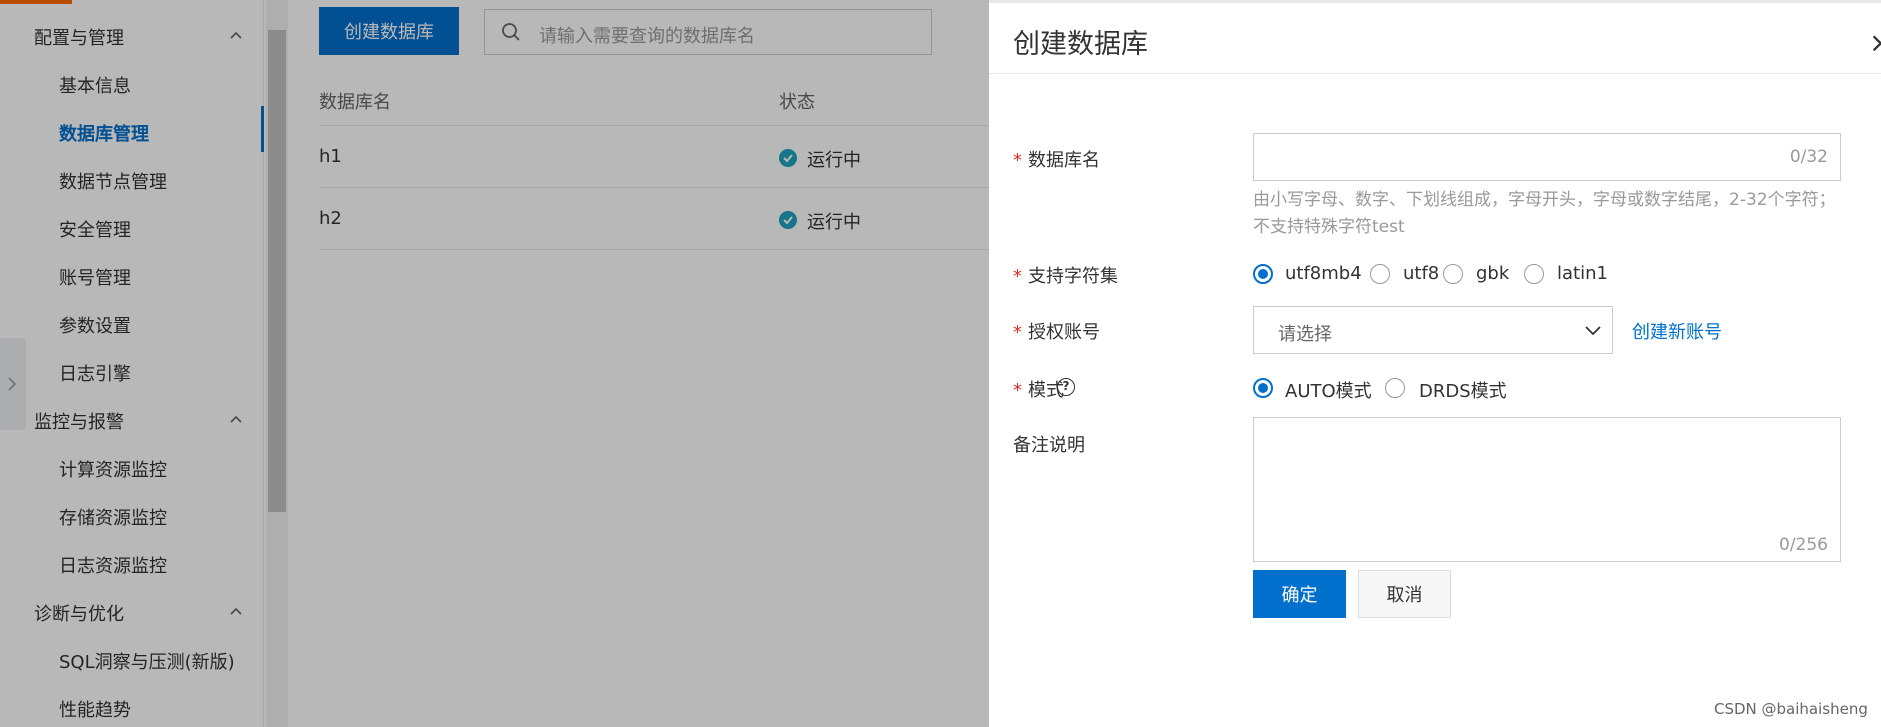  I want to click on remark-counter: 0/256, so click(1803, 545).